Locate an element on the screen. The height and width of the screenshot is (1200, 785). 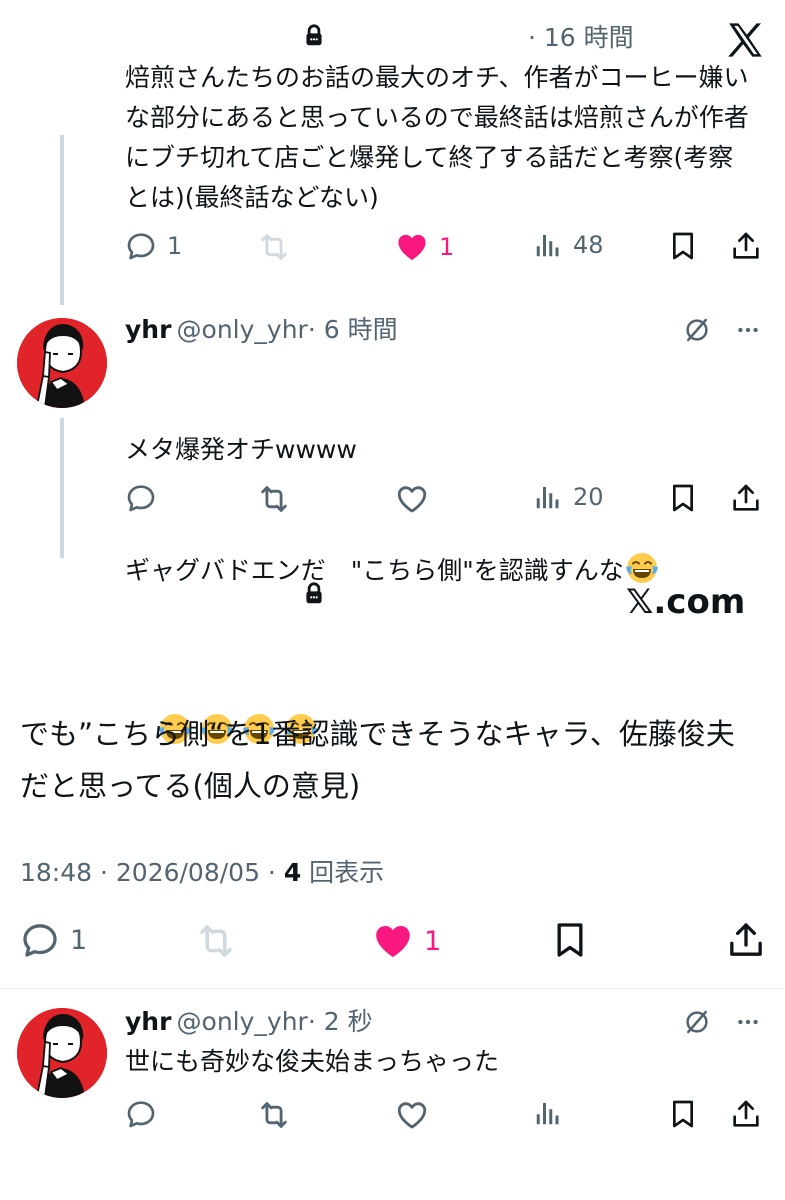
post-meta: 18:48 · 2026/08/05 · 4 回表示 is located at coordinates (202, 873).